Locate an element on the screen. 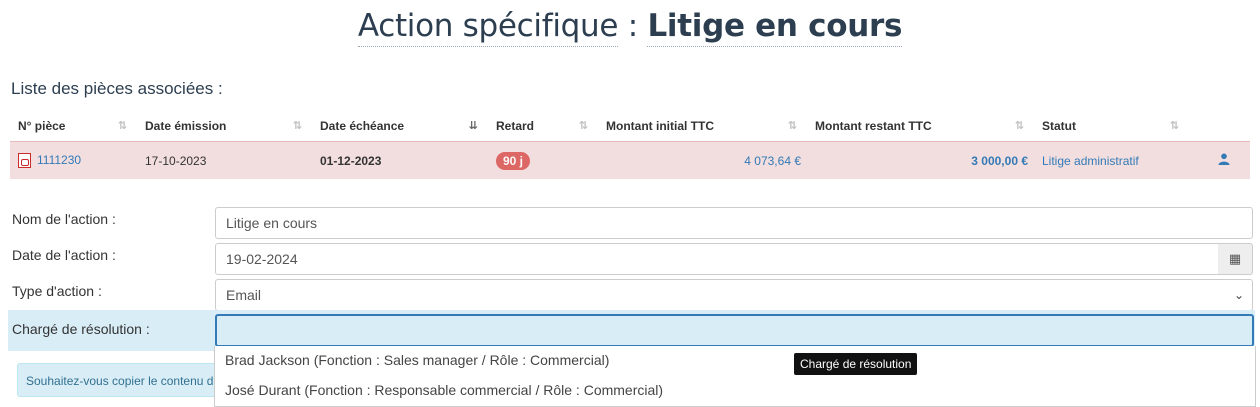  resp-input is located at coordinates (734, 330).